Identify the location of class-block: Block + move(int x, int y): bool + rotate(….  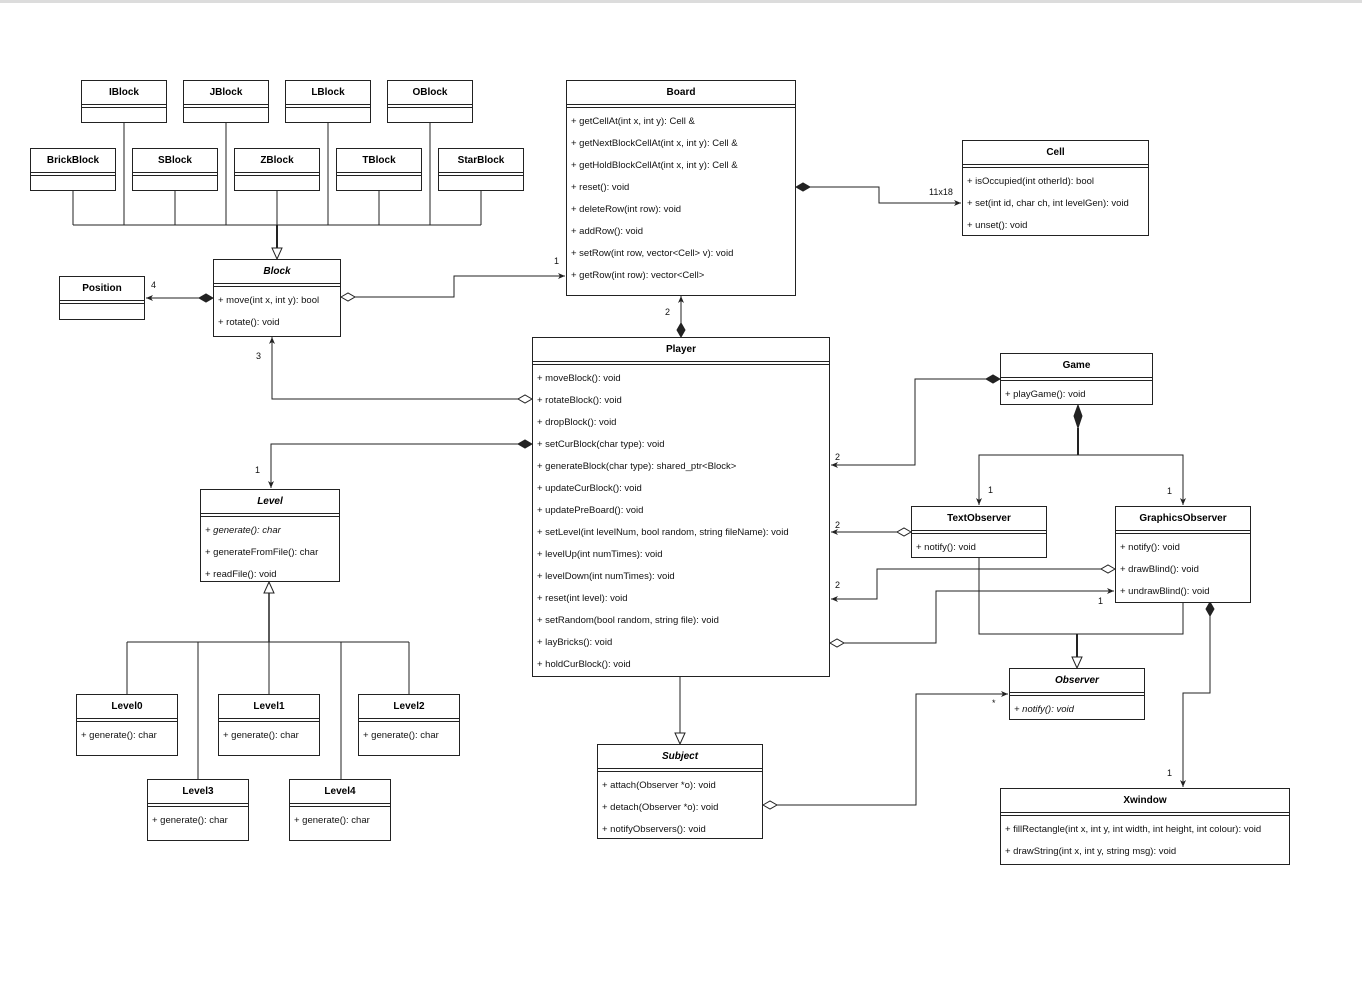
(277, 298).